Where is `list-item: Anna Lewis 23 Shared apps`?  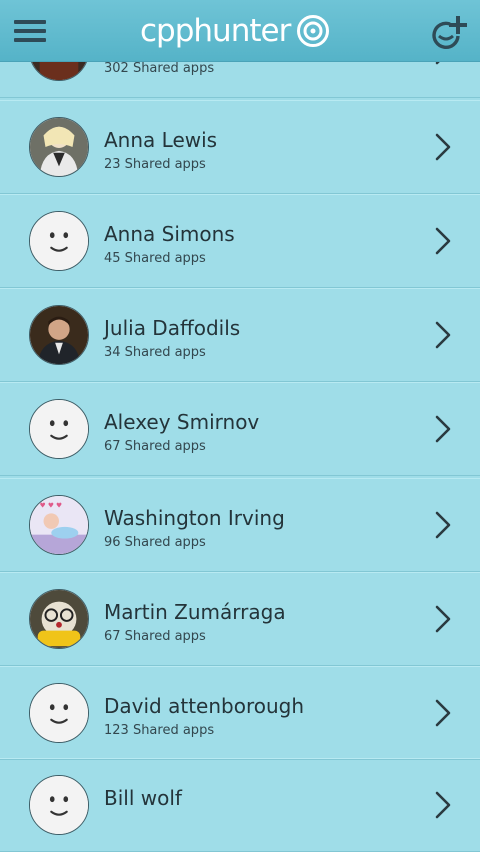 list-item: Anna Lewis 23 Shared apps is located at coordinates (240, 147).